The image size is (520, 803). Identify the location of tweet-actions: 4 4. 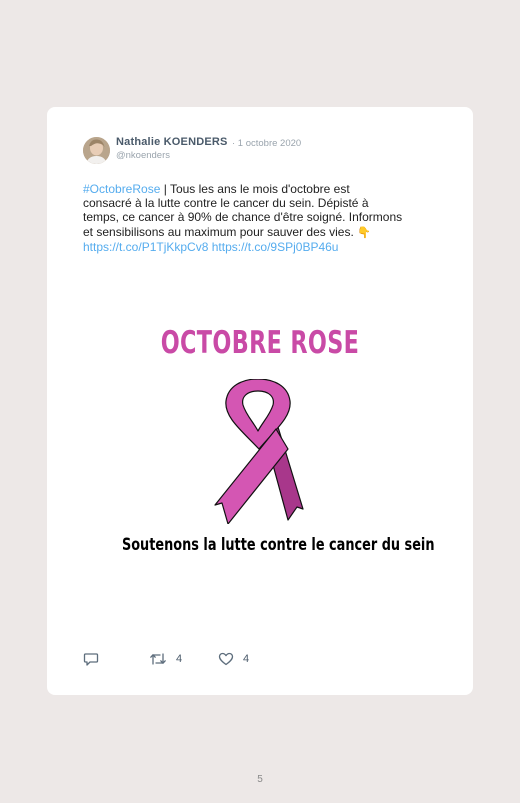
(233, 659).